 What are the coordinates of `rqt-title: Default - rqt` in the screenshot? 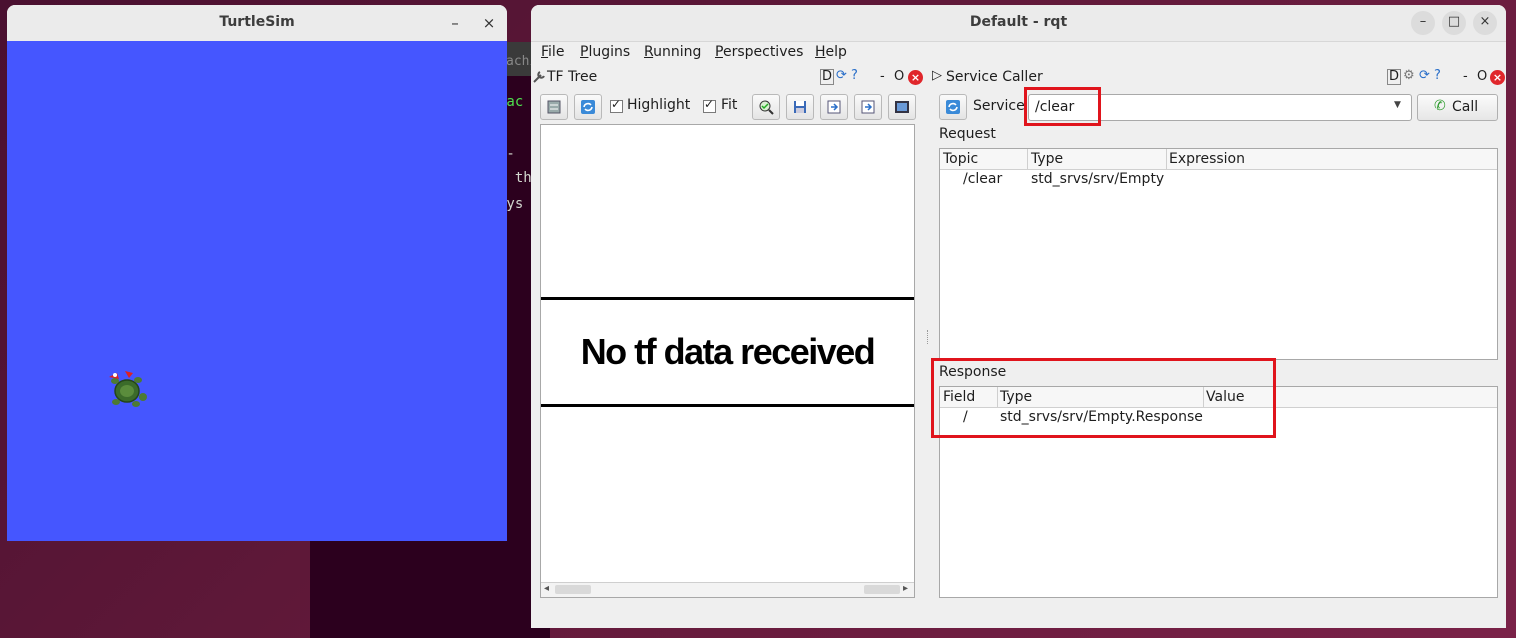 It's located at (1018, 22).